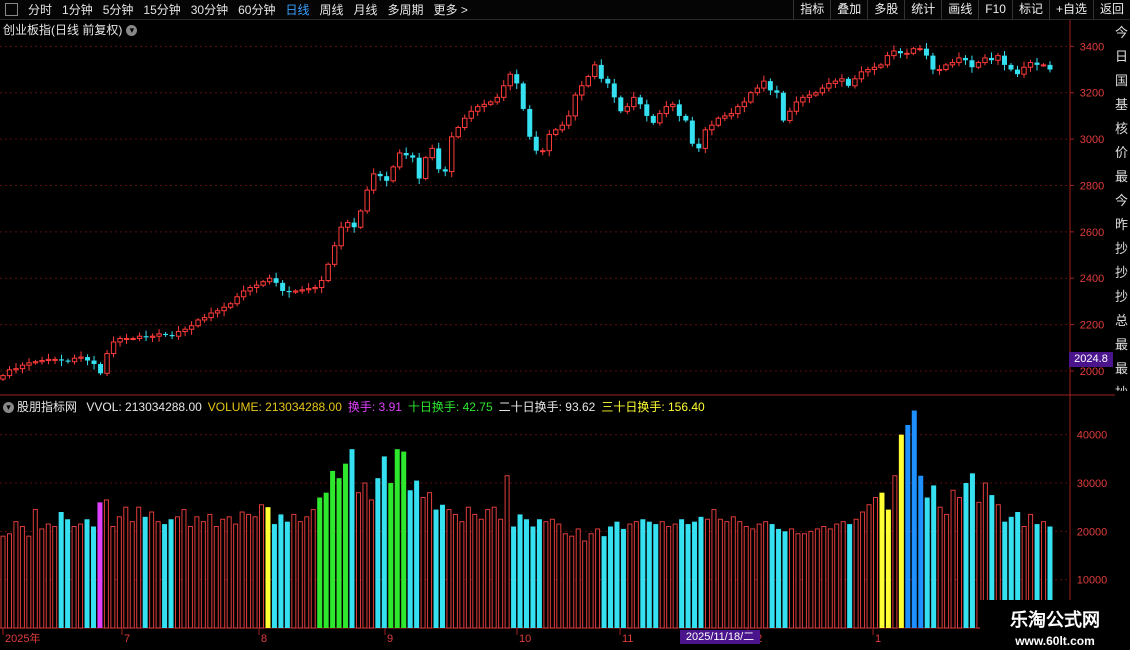  What do you see at coordinates (627, 639) in the screenshot?
I see `x-tick-label: 11` at bounding box center [627, 639].